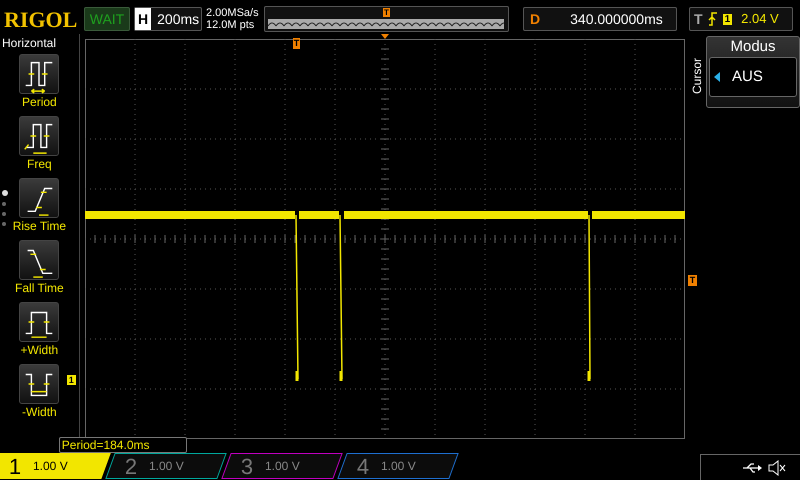 This screenshot has height=480, width=800. What do you see at coordinates (753, 77) in the screenshot?
I see `mode-selector: AUS` at bounding box center [753, 77].